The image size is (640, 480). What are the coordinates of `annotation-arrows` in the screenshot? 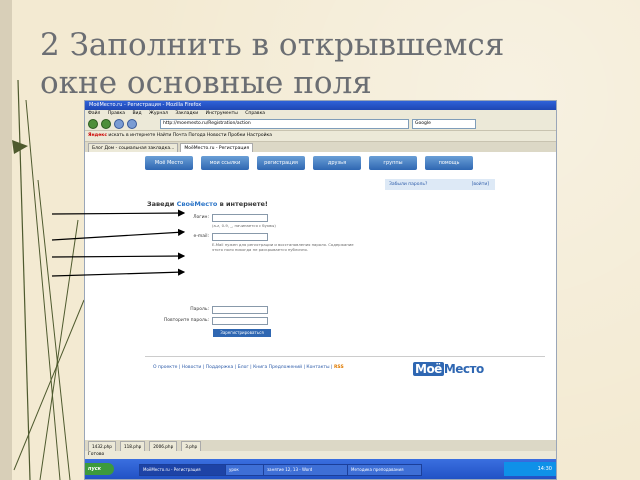 It's located at (118, 243).